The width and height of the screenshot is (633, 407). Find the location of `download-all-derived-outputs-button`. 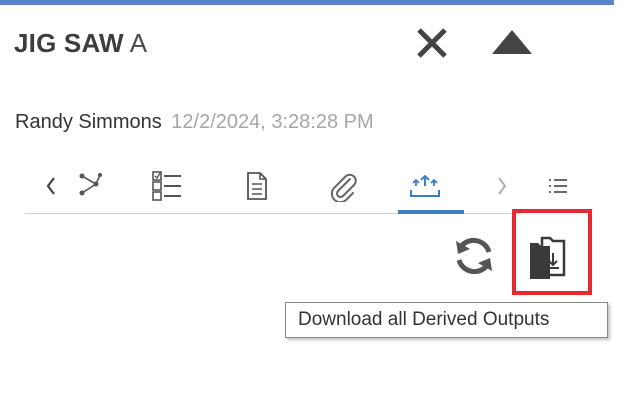

download-all-derived-outputs-button is located at coordinates (552, 252).